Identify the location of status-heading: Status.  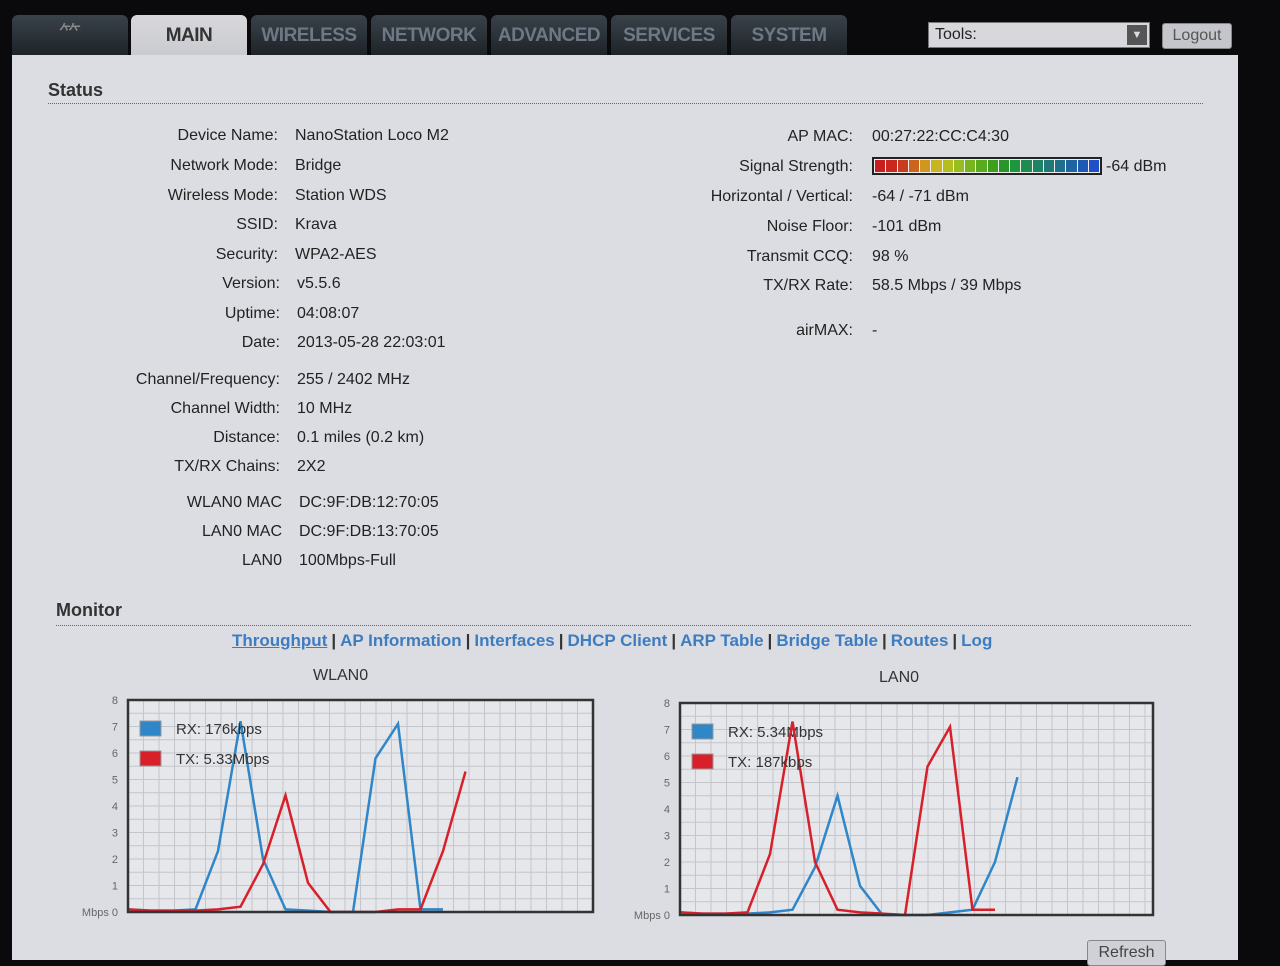
(76, 90).